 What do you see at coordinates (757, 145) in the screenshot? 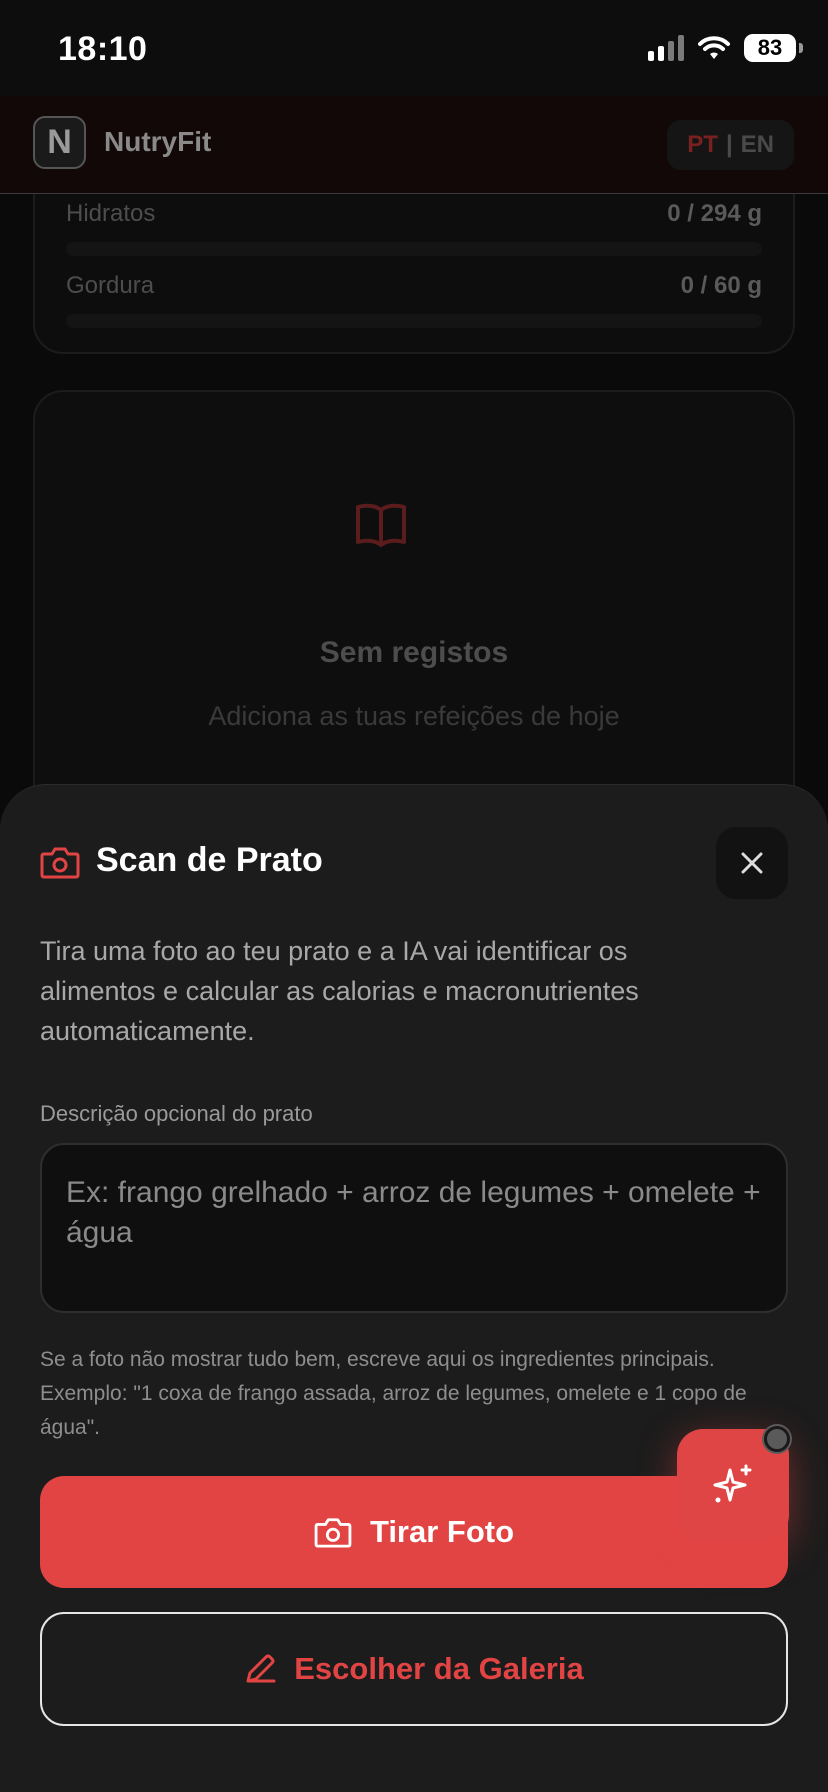
I see `lang-en: EN` at bounding box center [757, 145].